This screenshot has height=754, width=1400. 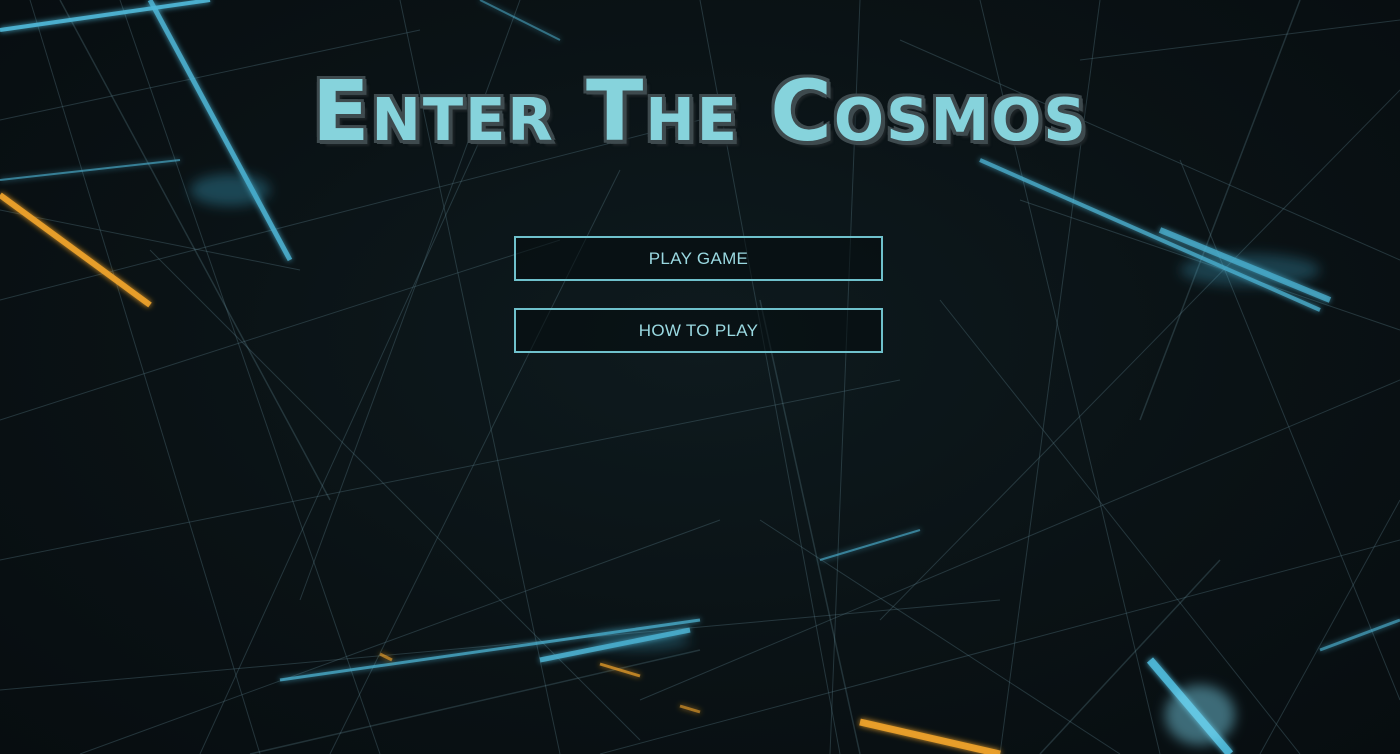 What do you see at coordinates (700, 111) in the screenshot?
I see `game-title: Enter The Cosmos` at bounding box center [700, 111].